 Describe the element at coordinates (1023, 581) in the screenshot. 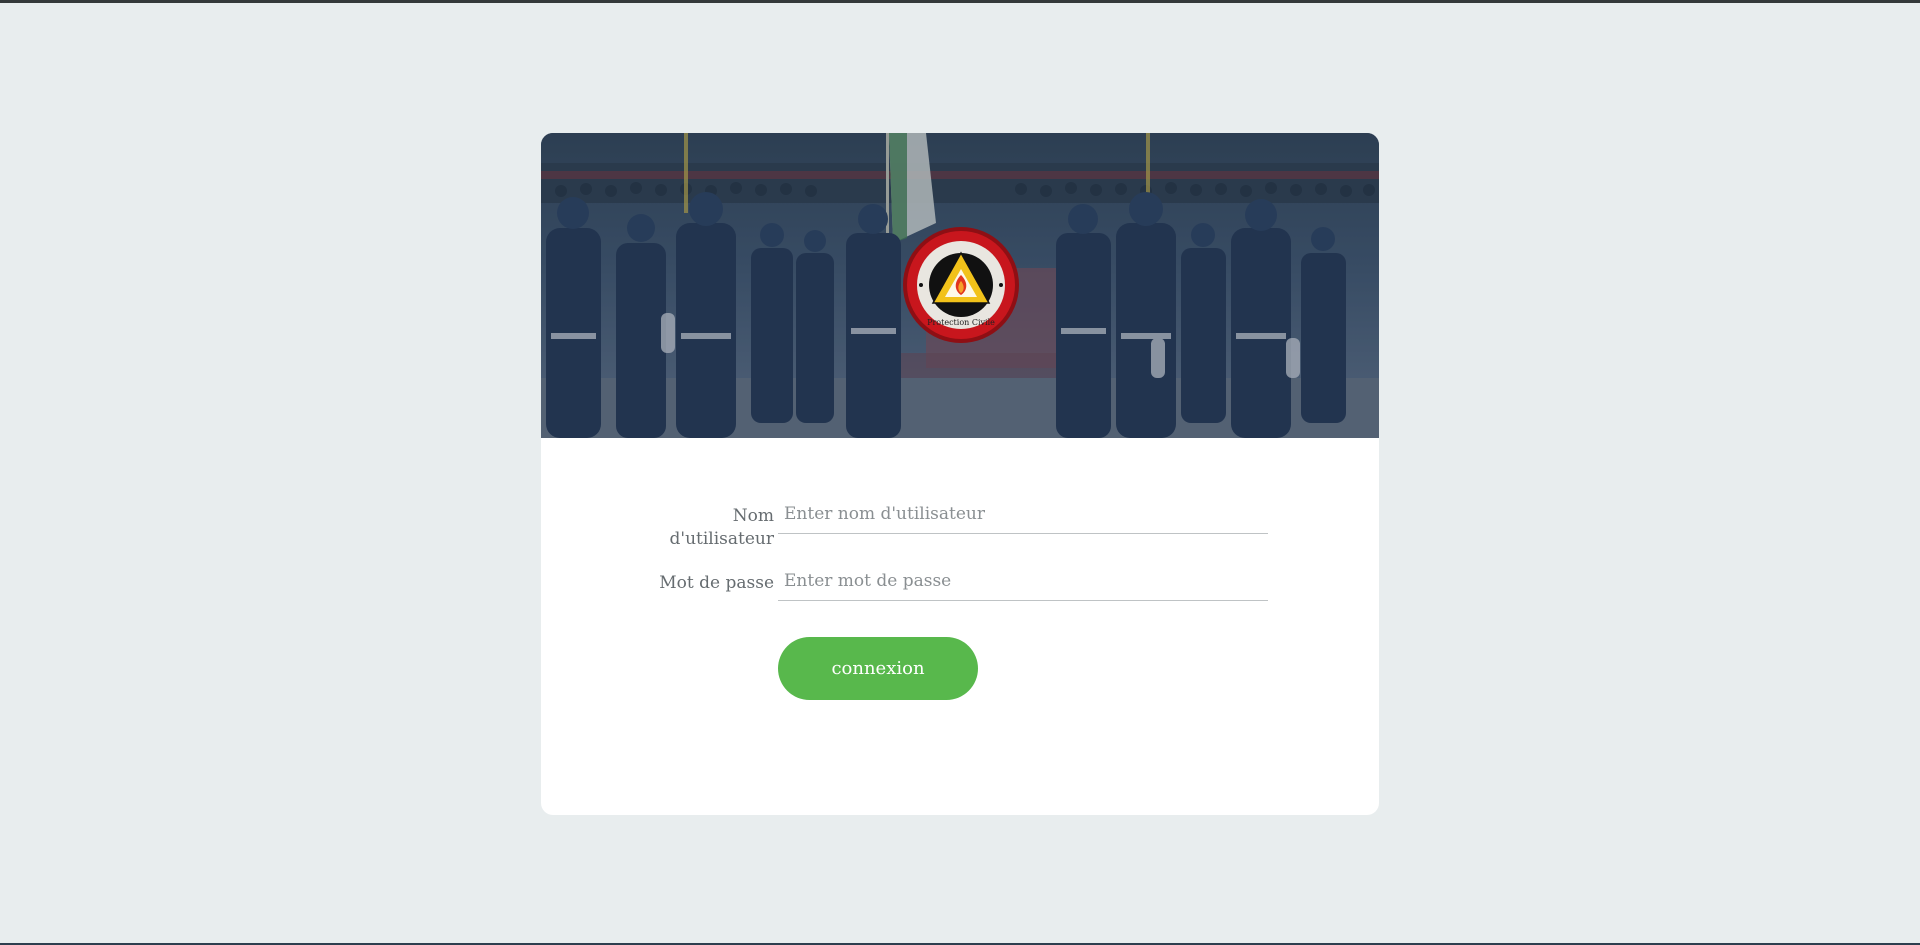

I see `password-input` at that location.